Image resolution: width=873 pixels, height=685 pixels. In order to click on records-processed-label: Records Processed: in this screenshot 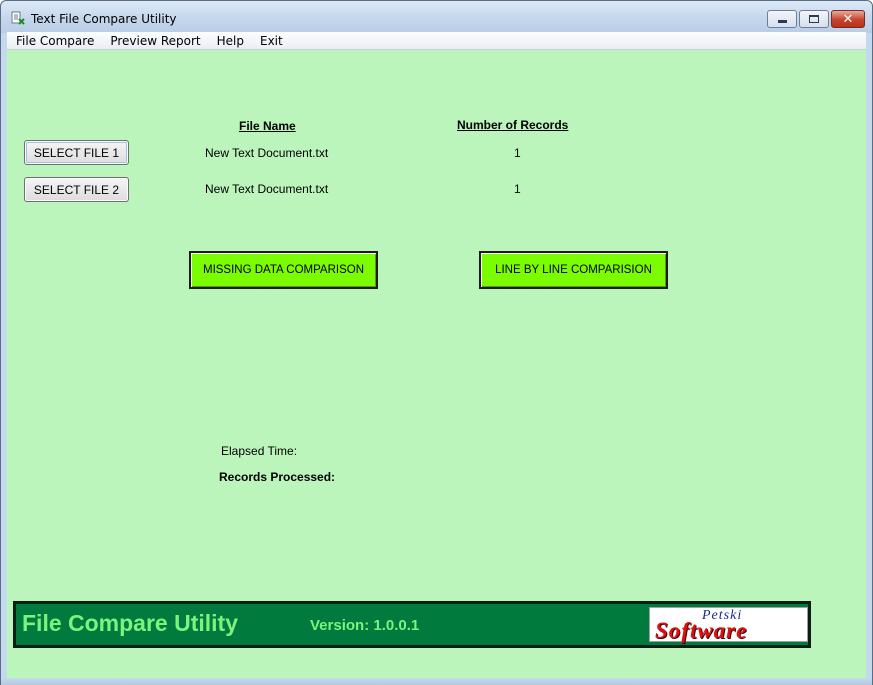, I will do `click(277, 477)`.